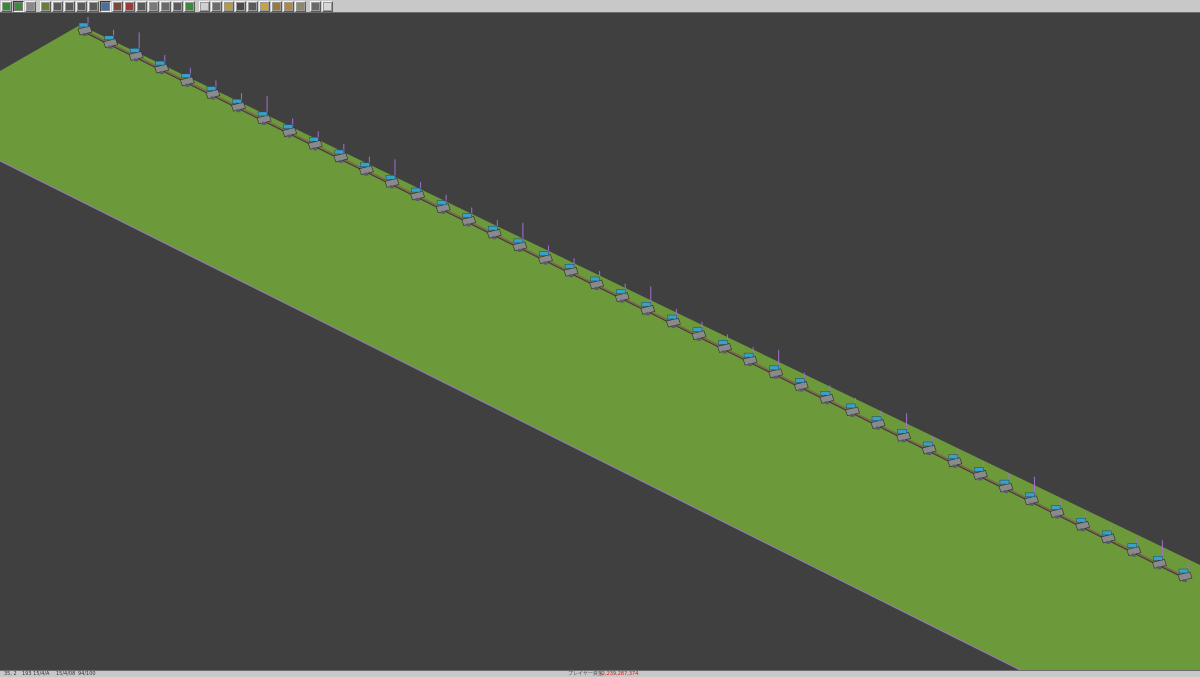 The width and height of the screenshot is (1200, 677). I want to click on settings-button, so click(327, 6).